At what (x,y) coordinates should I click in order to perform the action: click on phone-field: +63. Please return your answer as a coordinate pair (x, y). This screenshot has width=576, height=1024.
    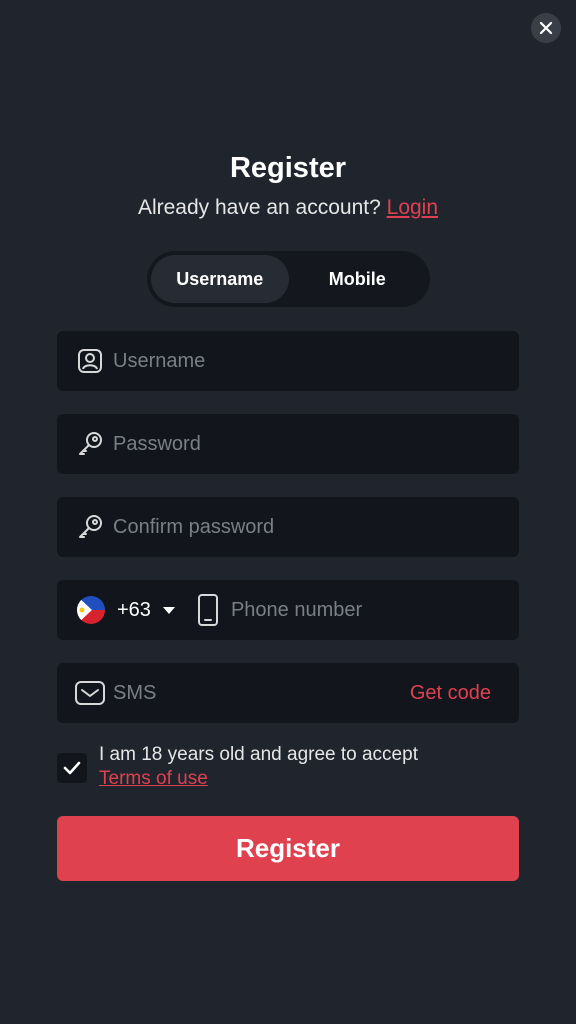
    Looking at the image, I should click on (288, 610).